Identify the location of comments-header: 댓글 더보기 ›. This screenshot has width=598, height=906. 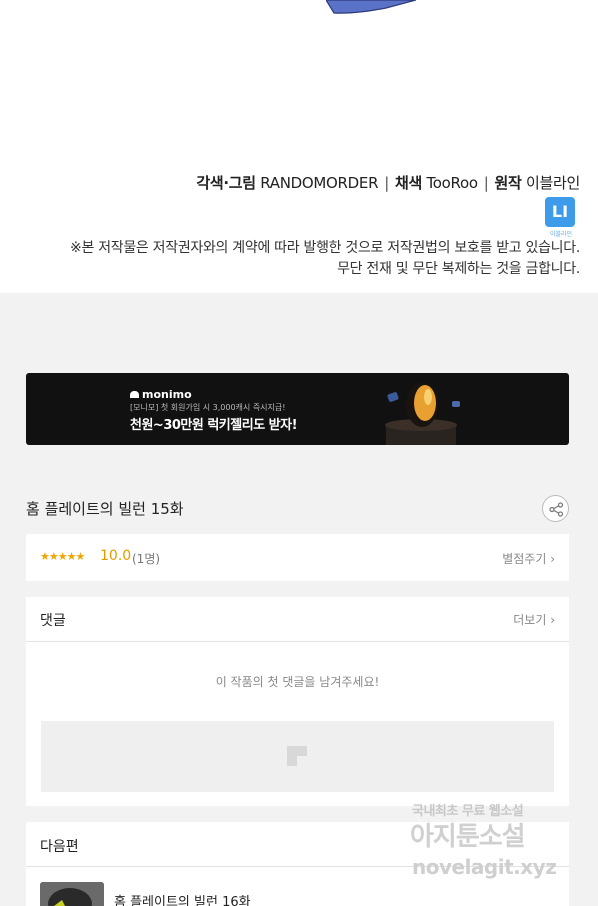
(297, 619).